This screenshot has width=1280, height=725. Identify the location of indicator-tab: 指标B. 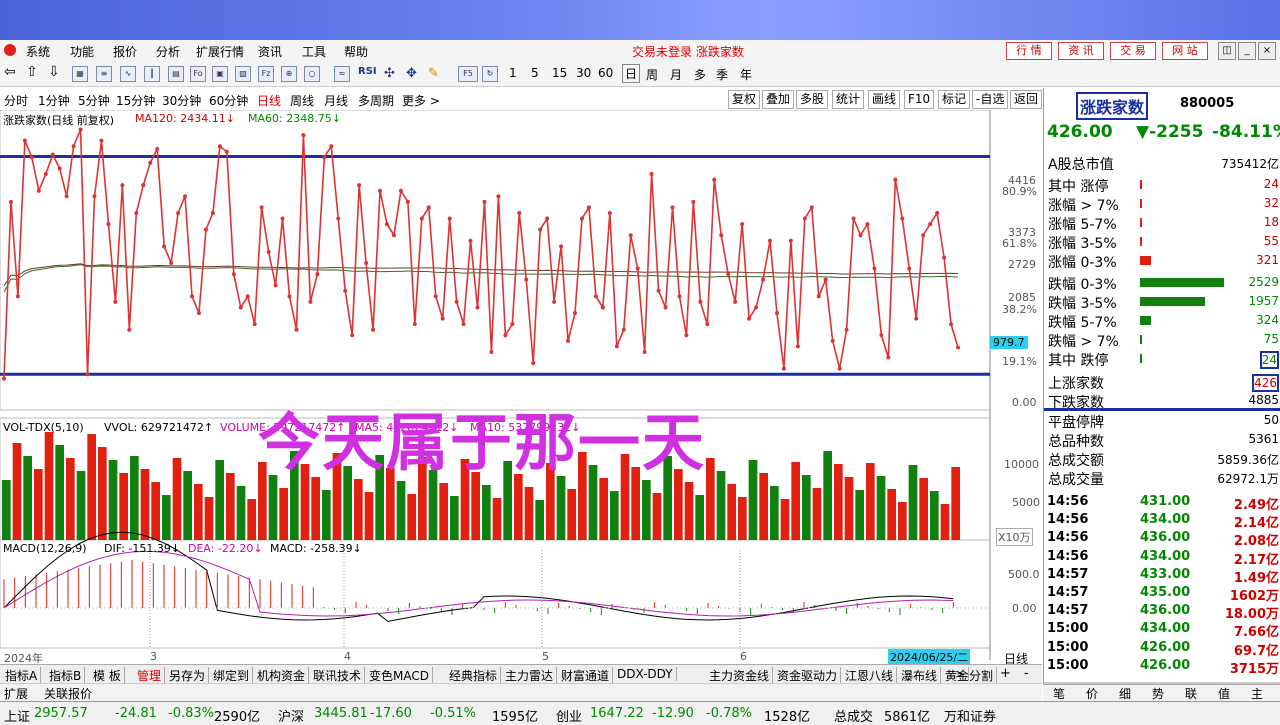
(66, 675).